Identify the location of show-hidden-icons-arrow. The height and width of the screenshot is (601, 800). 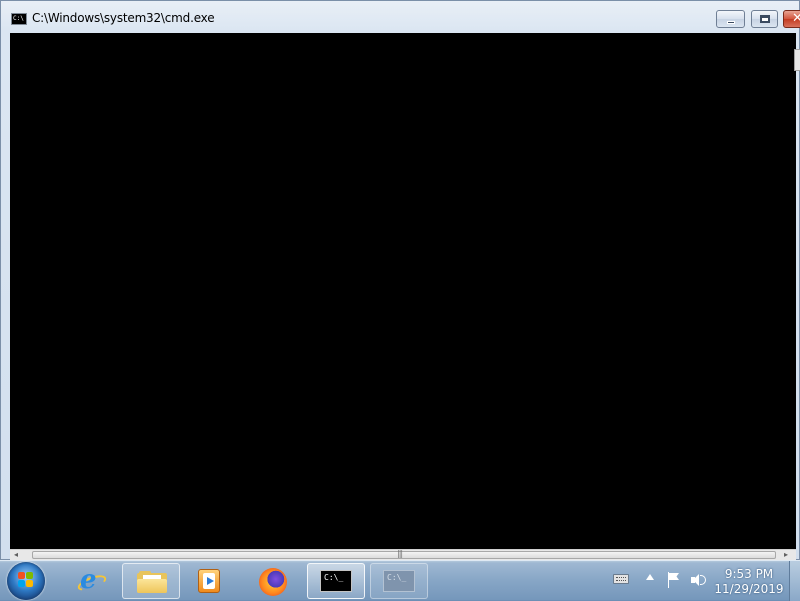
(650, 577).